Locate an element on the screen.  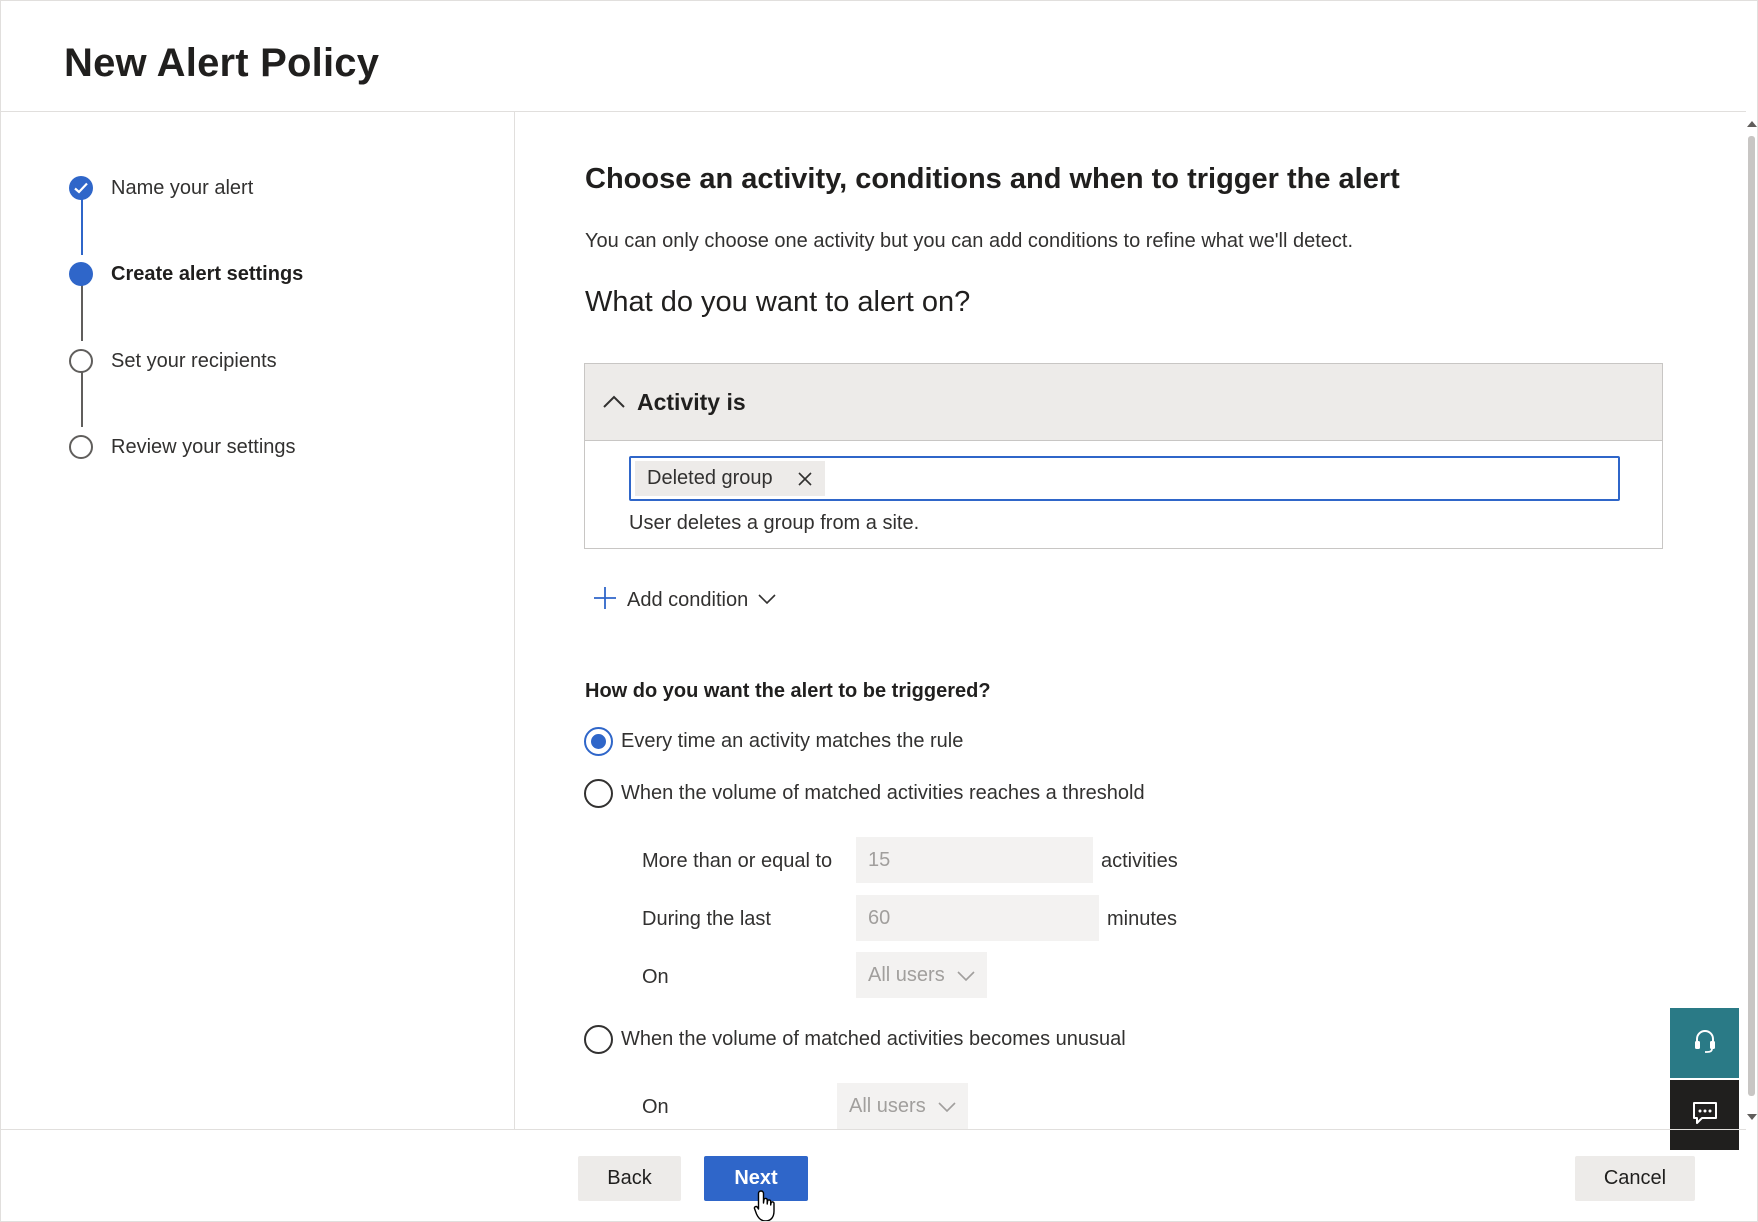
threshold-count-input: 15 is located at coordinates (974, 860).